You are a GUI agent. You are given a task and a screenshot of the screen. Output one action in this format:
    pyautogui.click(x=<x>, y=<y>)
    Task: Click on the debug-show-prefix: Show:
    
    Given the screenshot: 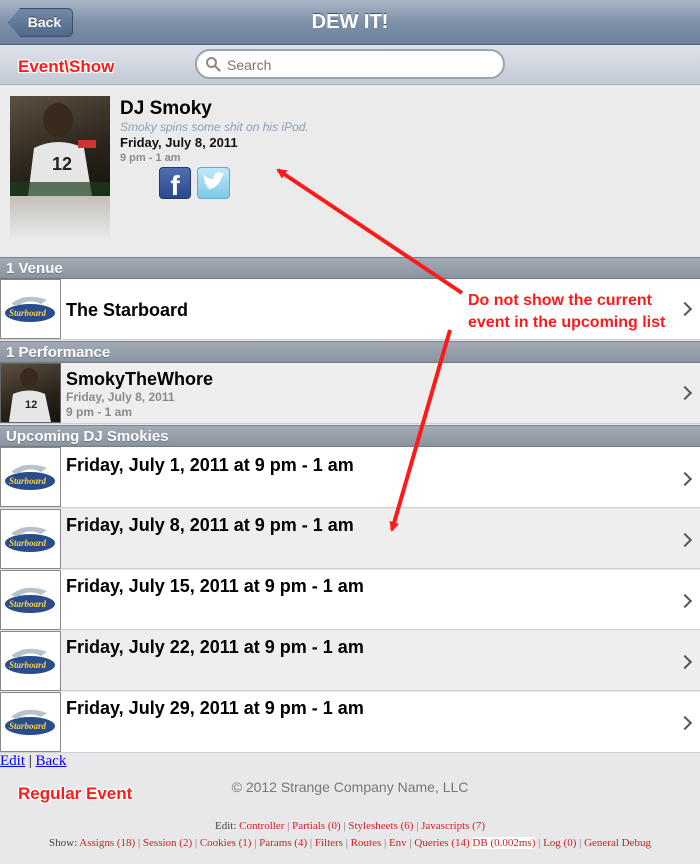 What is the action you would take?
    pyautogui.click(x=63, y=843)
    